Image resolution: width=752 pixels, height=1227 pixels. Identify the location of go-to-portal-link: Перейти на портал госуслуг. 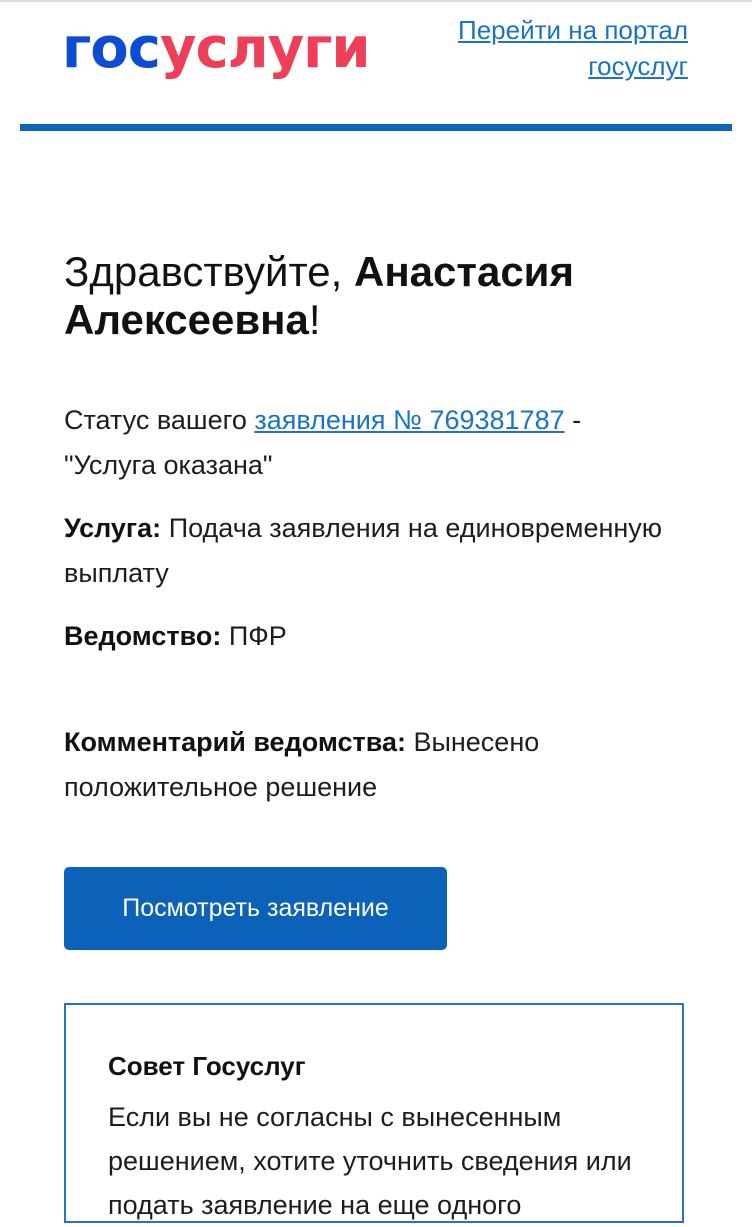
(538, 48).